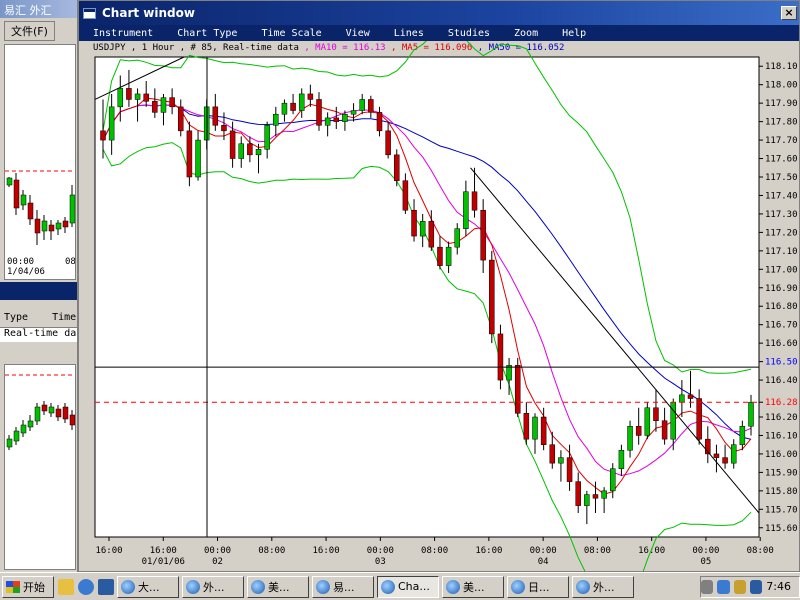  Describe the element at coordinates (16, 317) in the screenshot. I see `table-header-type: Type` at that location.